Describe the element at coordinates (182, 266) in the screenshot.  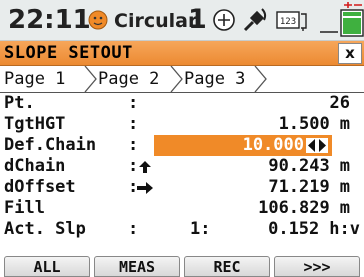
I see `softkey-bar: ALL MEAS REC >>>` at that location.